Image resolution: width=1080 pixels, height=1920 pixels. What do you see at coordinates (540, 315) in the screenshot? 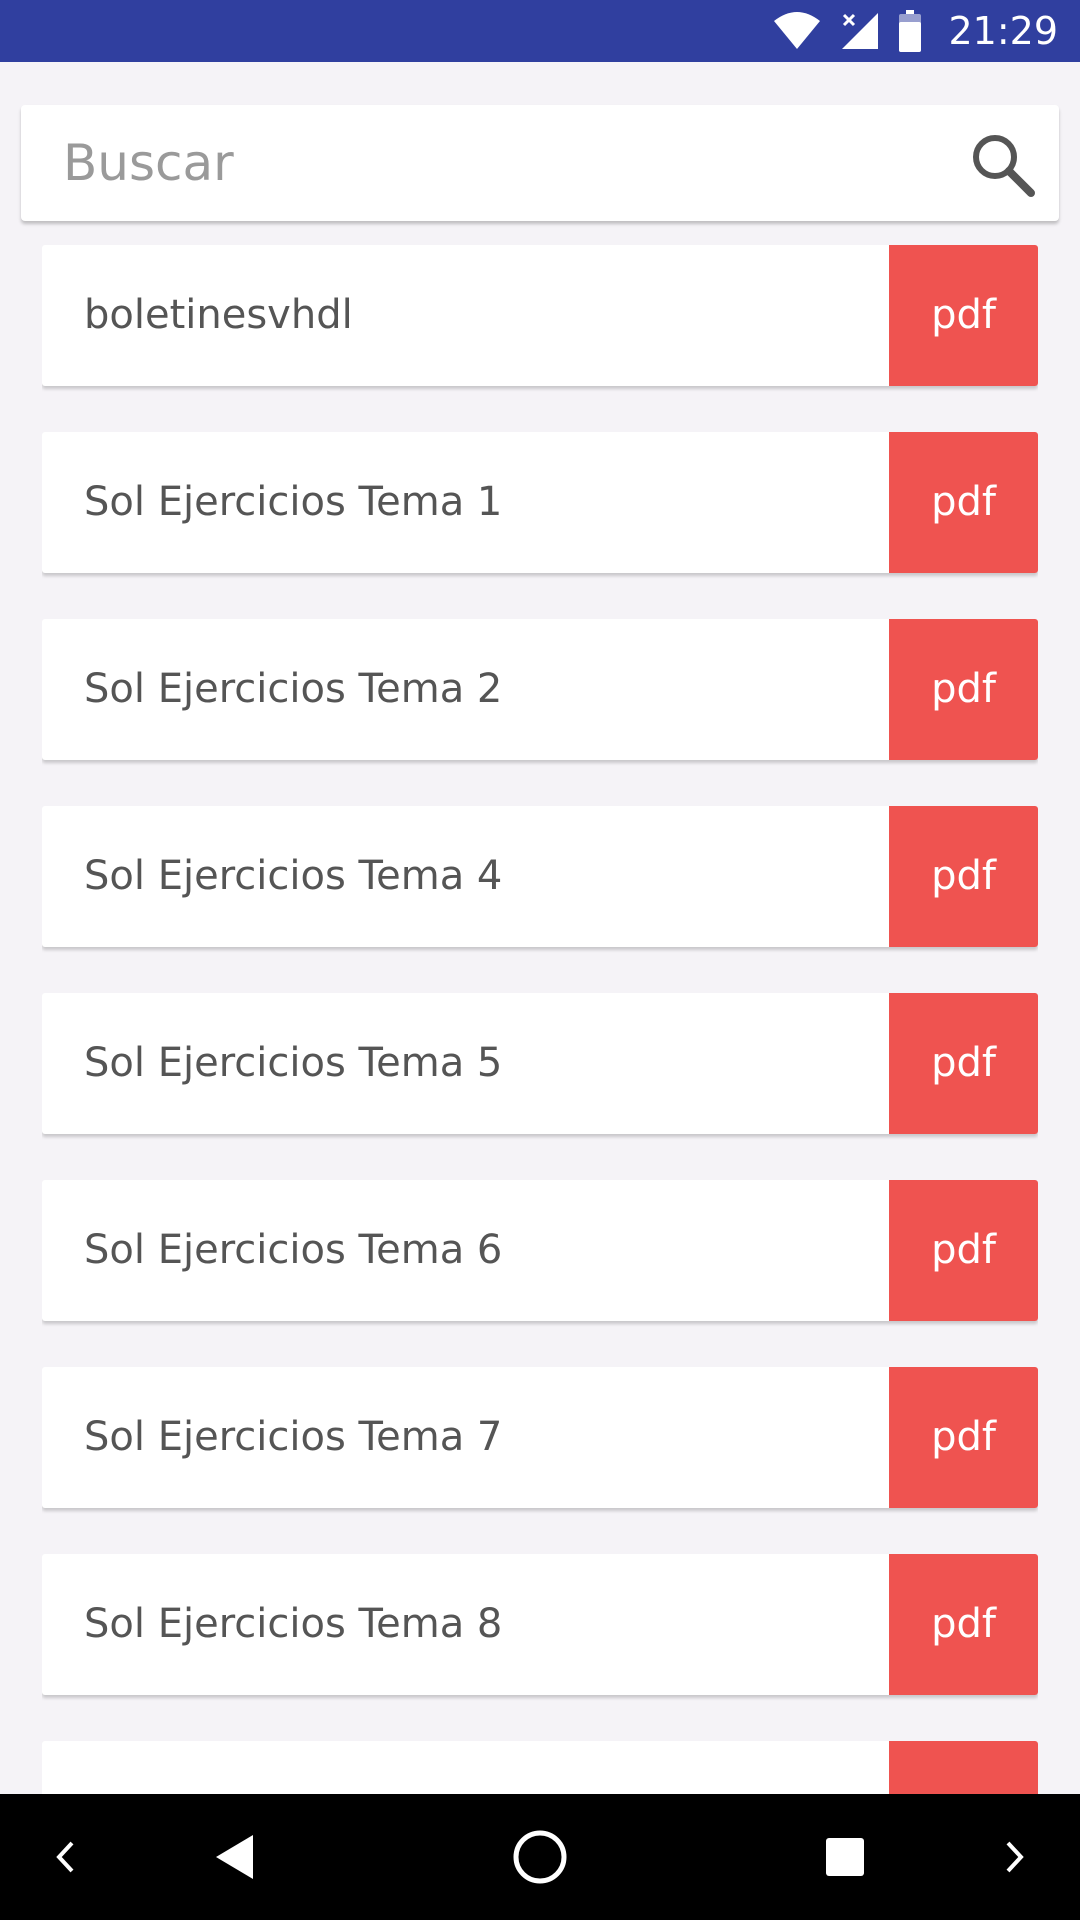
I see `file-item: boletinesvhdl pdf` at bounding box center [540, 315].